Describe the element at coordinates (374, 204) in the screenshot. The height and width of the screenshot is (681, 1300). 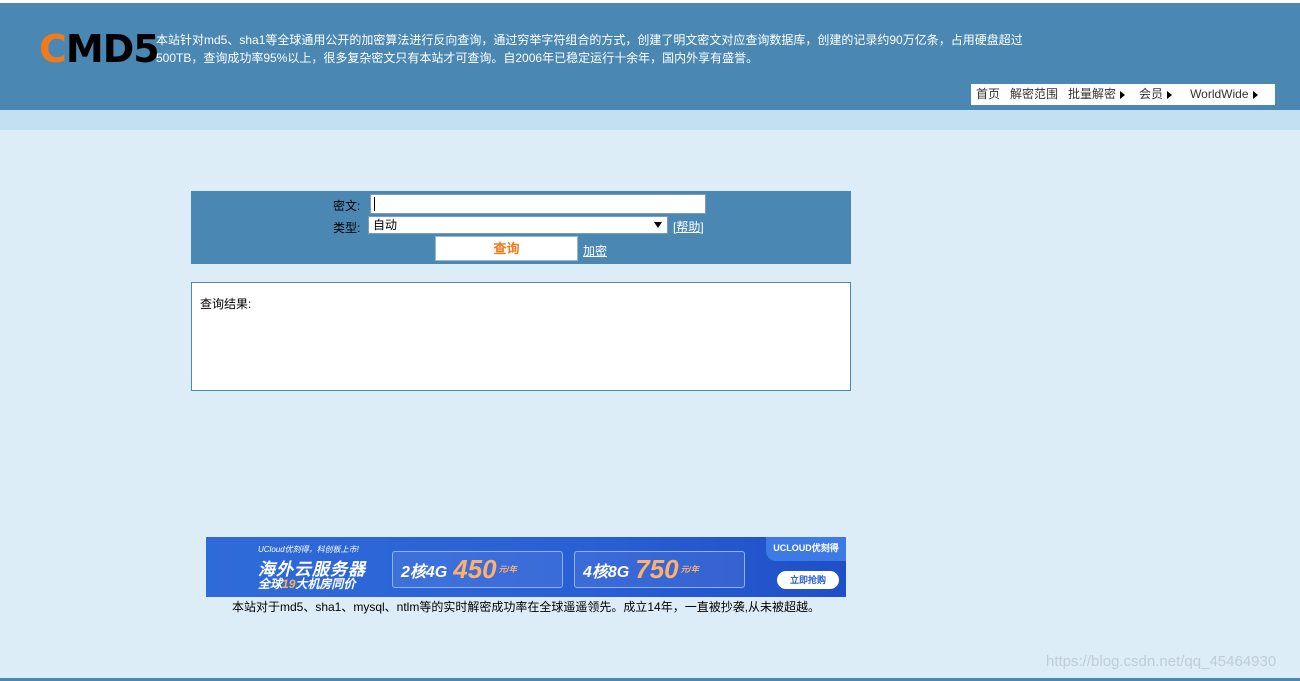
I see `text-caret` at that location.